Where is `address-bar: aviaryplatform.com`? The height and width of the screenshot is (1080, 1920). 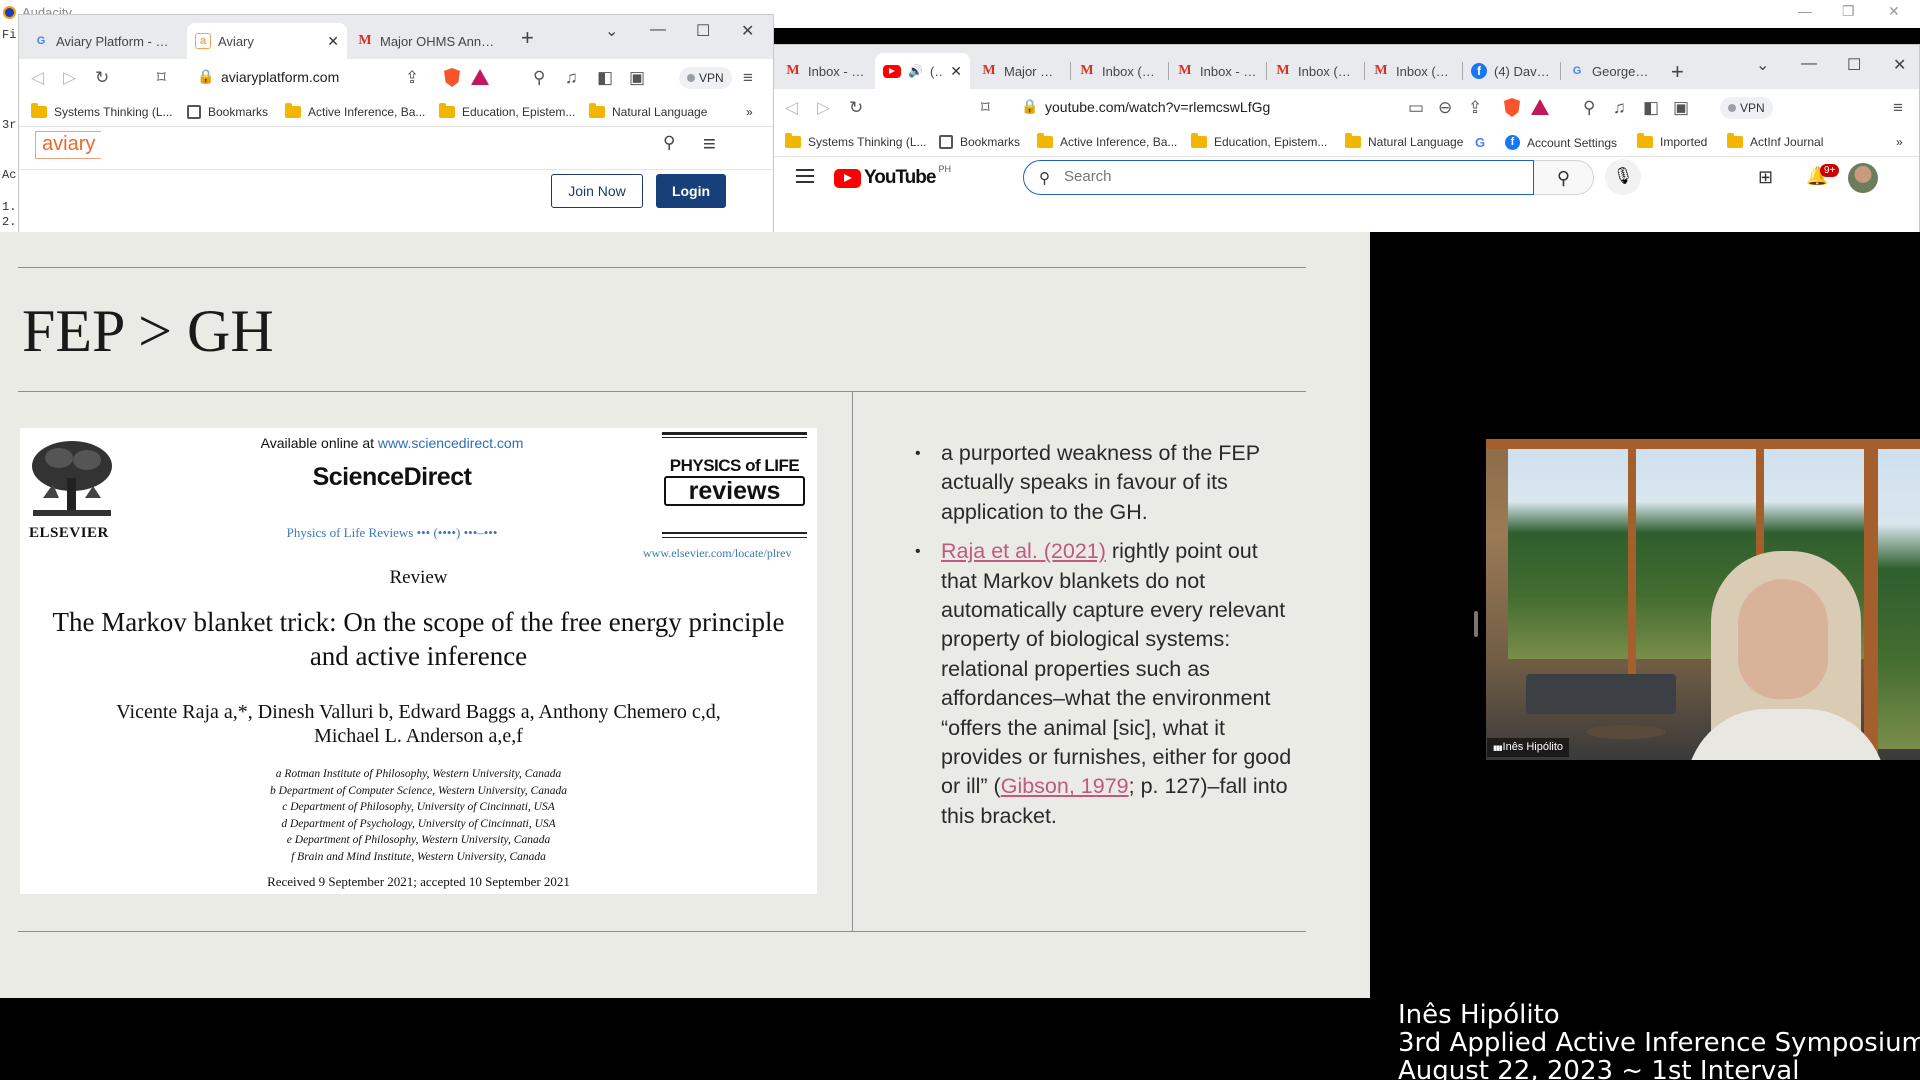 address-bar: aviaryplatform.com is located at coordinates (280, 77).